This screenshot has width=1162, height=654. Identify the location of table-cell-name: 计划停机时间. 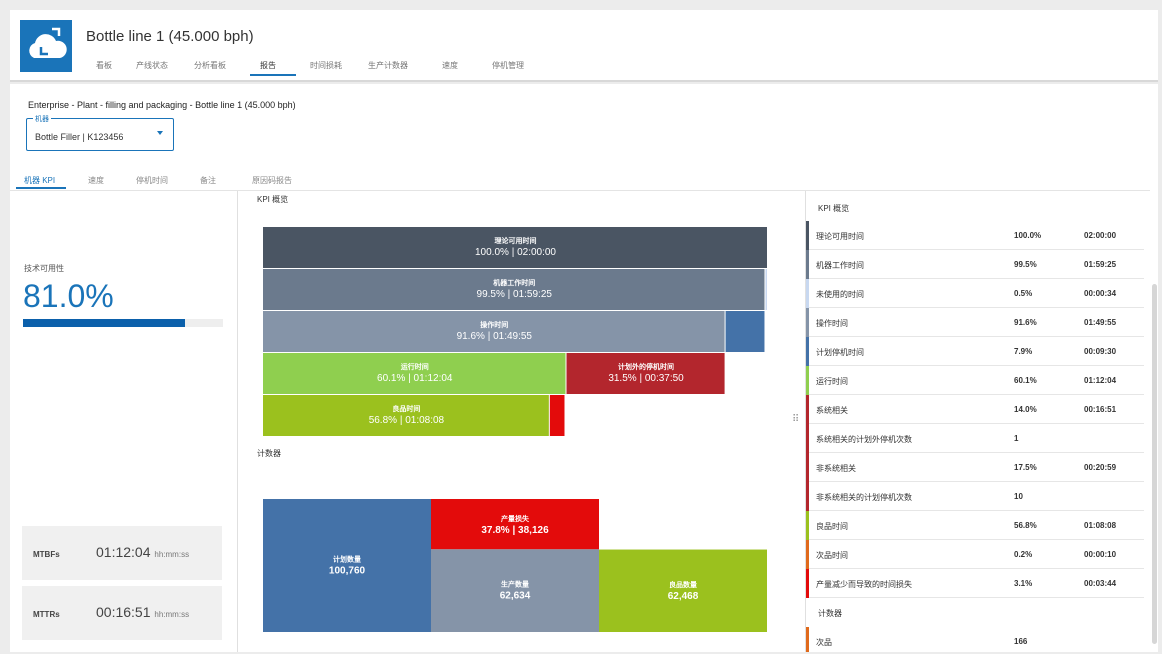
(840, 352).